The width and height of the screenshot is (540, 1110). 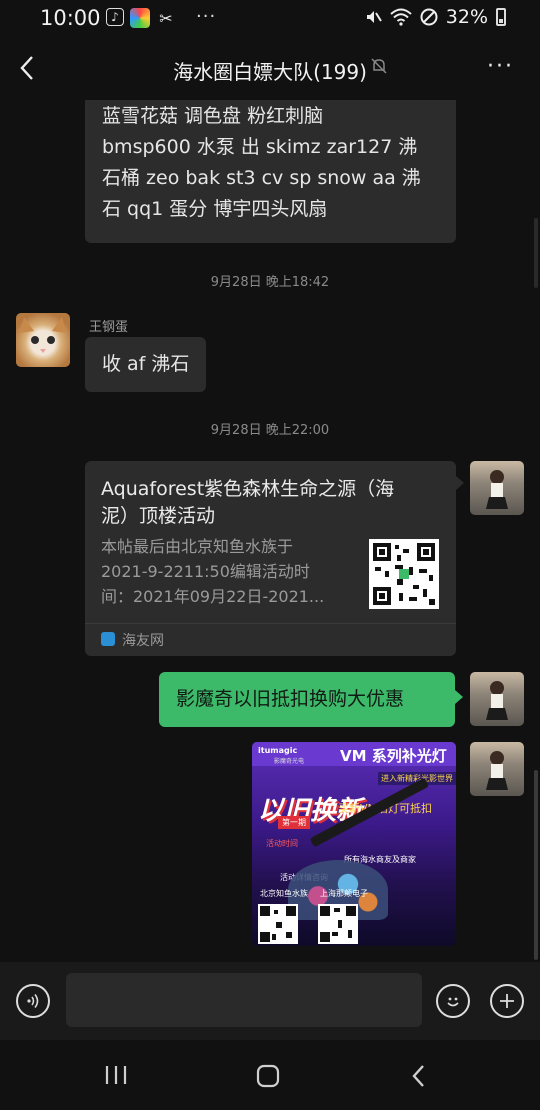 What do you see at coordinates (70, 18) in the screenshot?
I see `status-time: 10:00` at bounding box center [70, 18].